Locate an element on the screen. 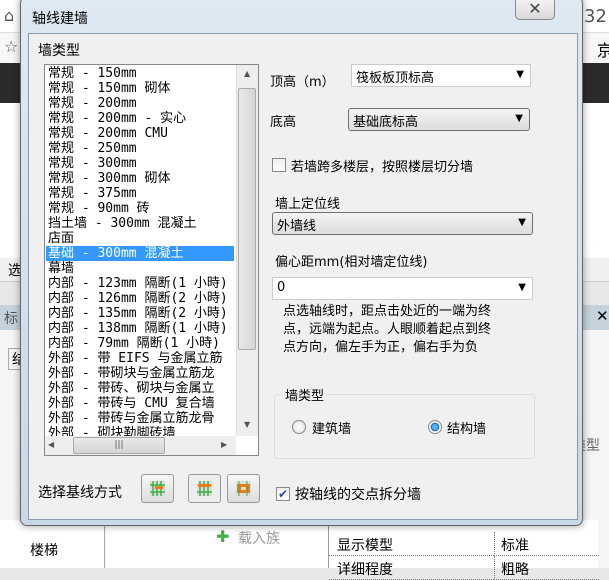 Image resolution: width=609 pixels, height=580 pixels. structural-wall-label: 结构墙 is located at coordinates (467, 429).